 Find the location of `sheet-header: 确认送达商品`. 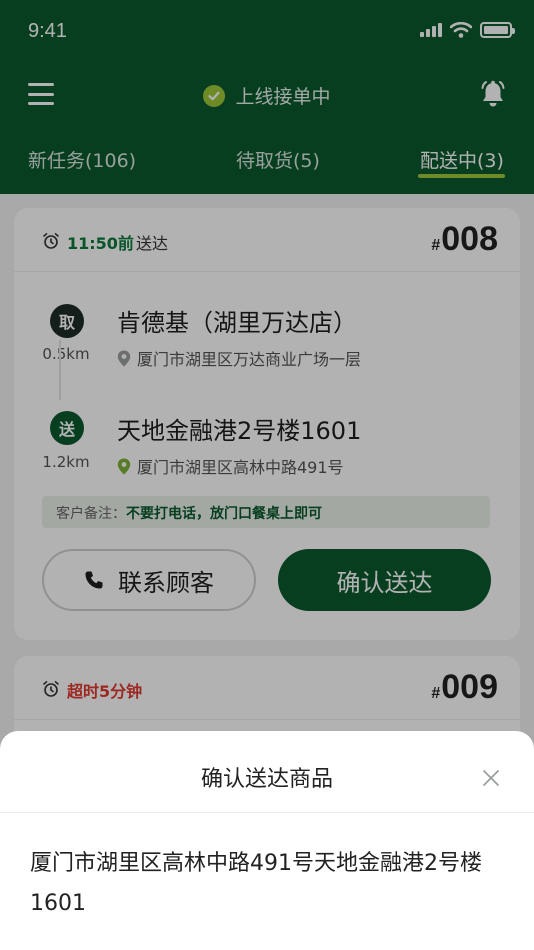

sheet-header: 确认送达商品 is located at coordinates (267, 772).